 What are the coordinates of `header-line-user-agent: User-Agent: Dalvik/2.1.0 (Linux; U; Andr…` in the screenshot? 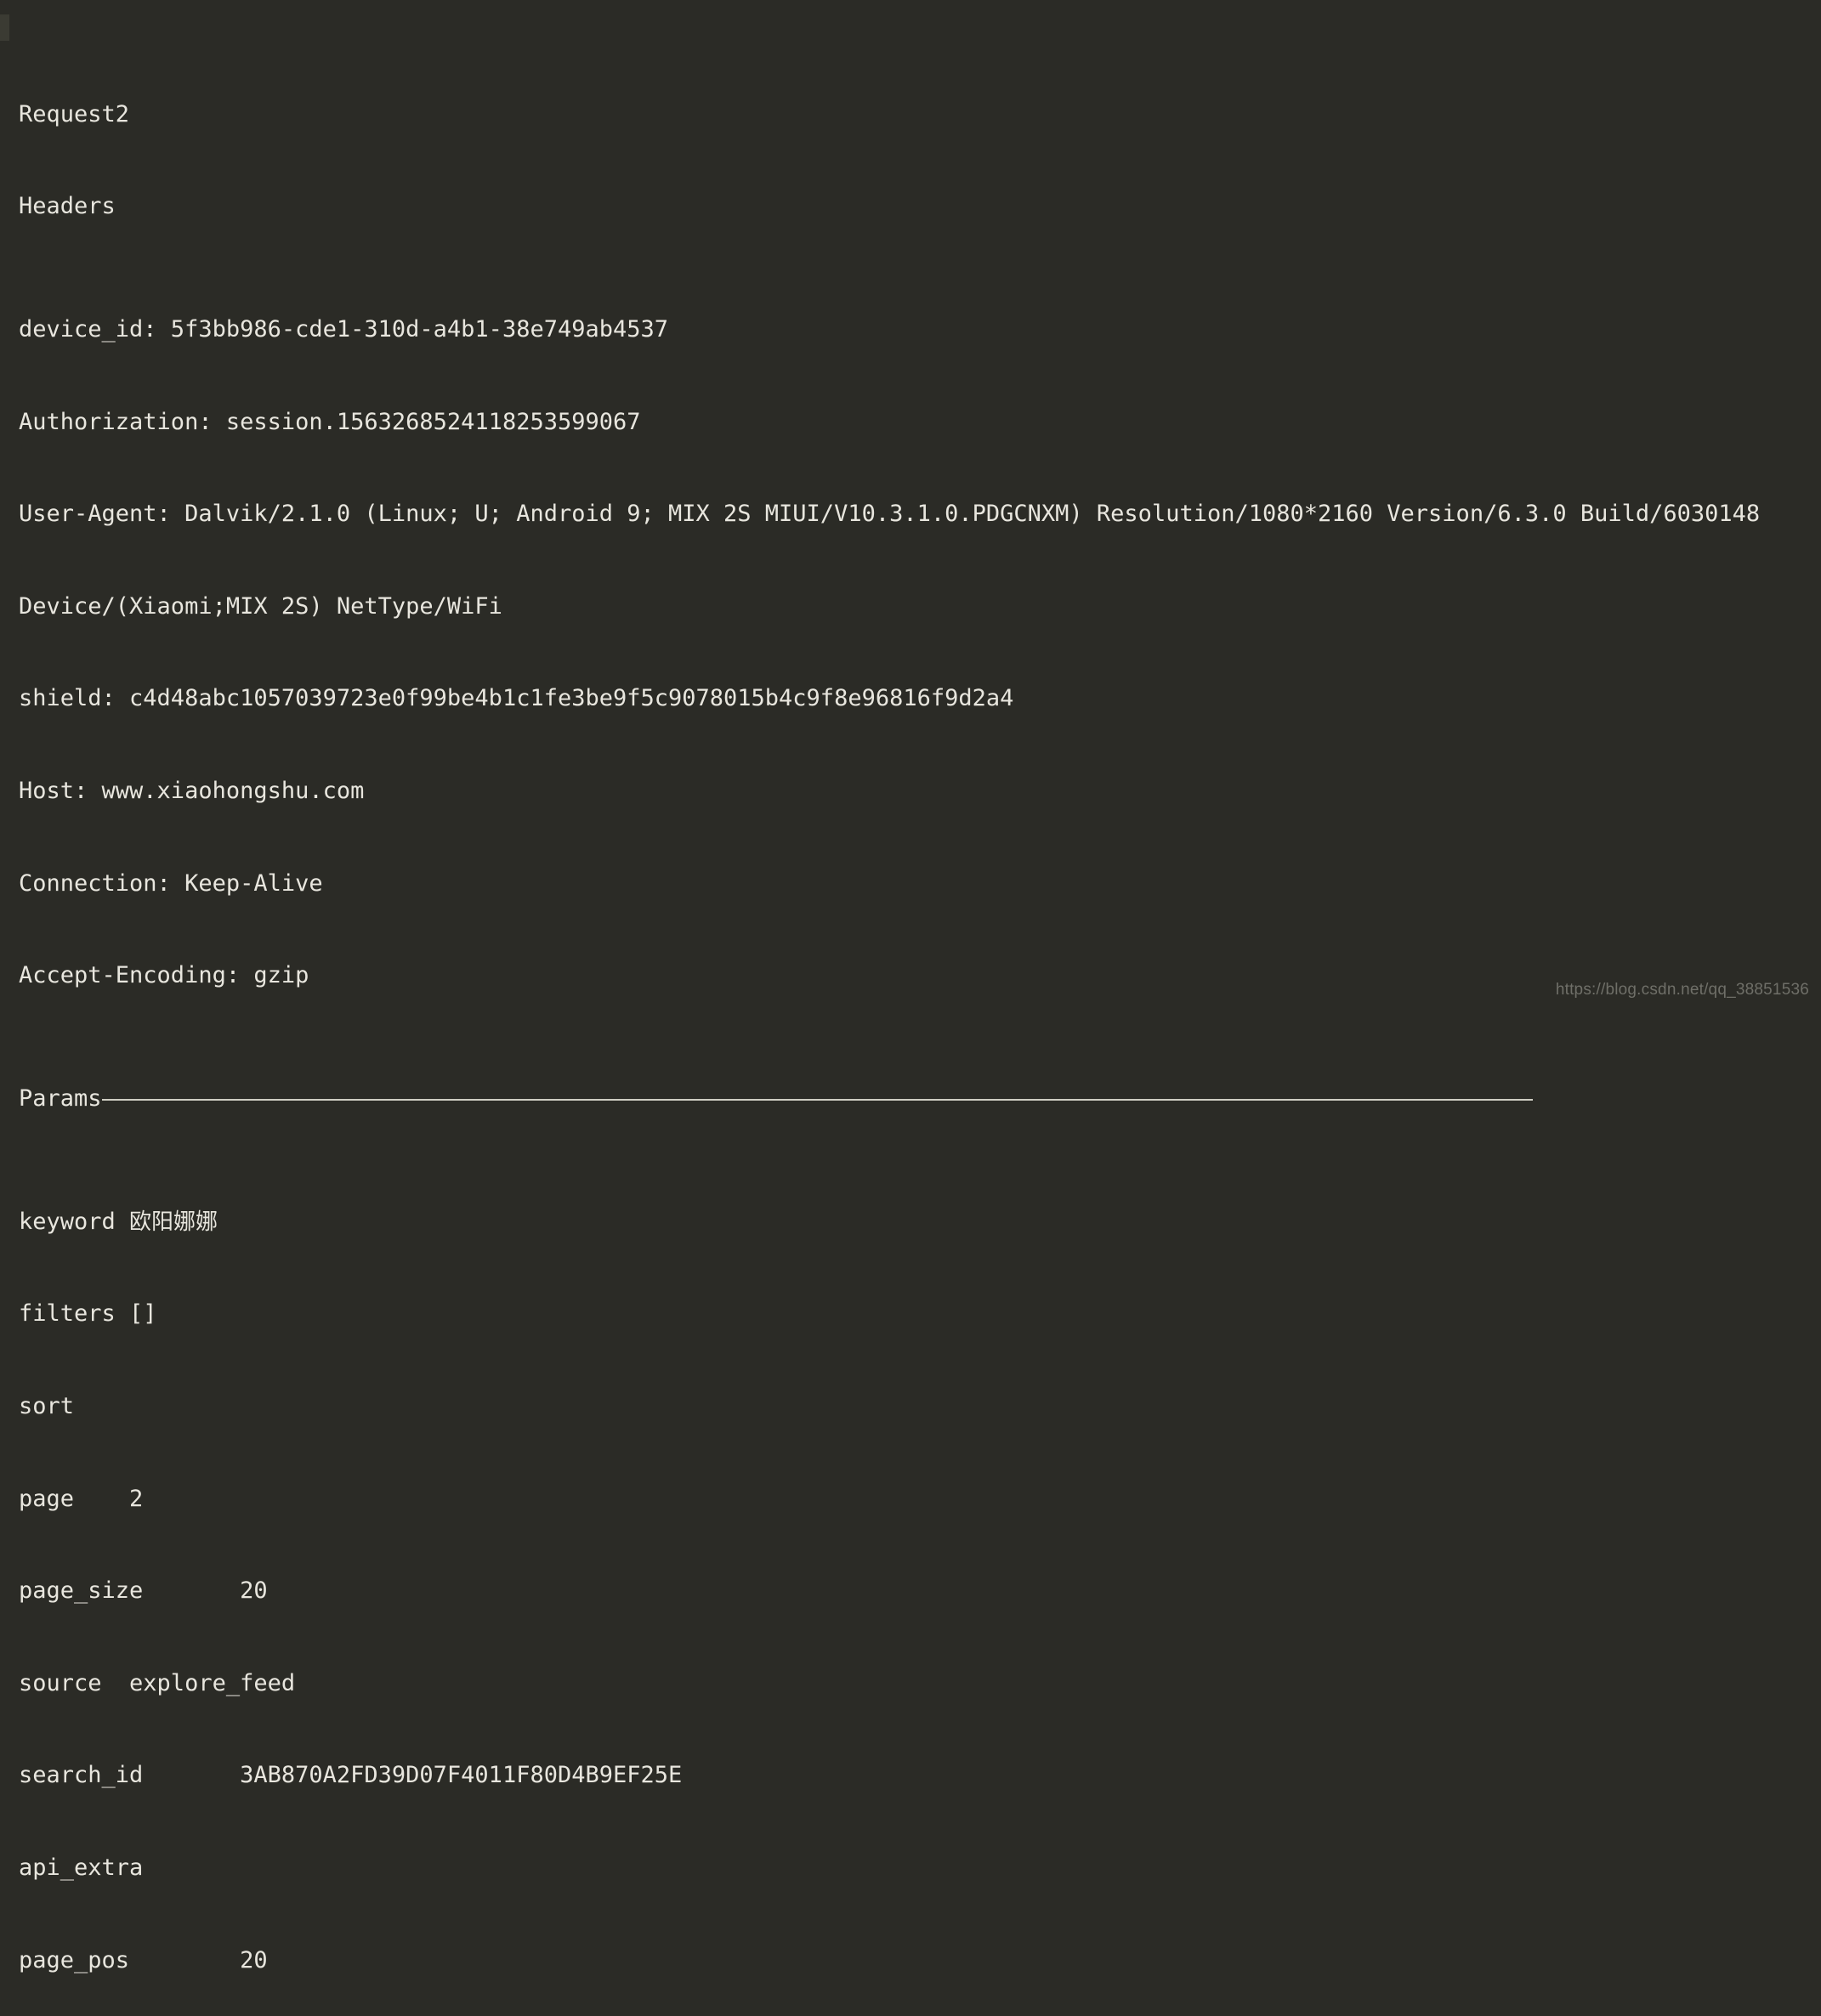 It's located at (890, 514).